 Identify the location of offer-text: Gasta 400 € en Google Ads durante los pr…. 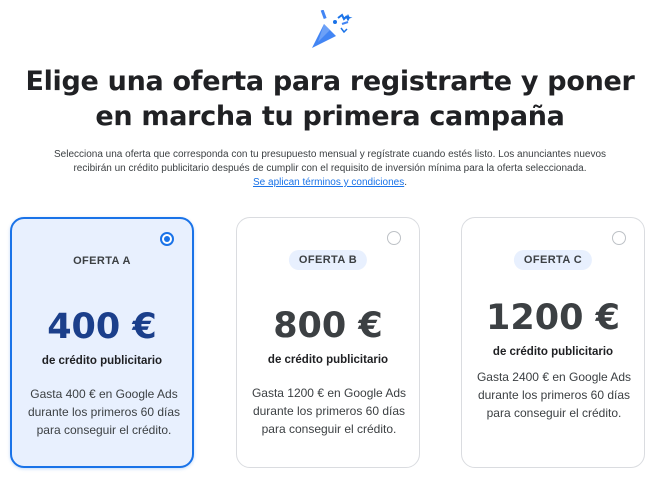
(104, 412).